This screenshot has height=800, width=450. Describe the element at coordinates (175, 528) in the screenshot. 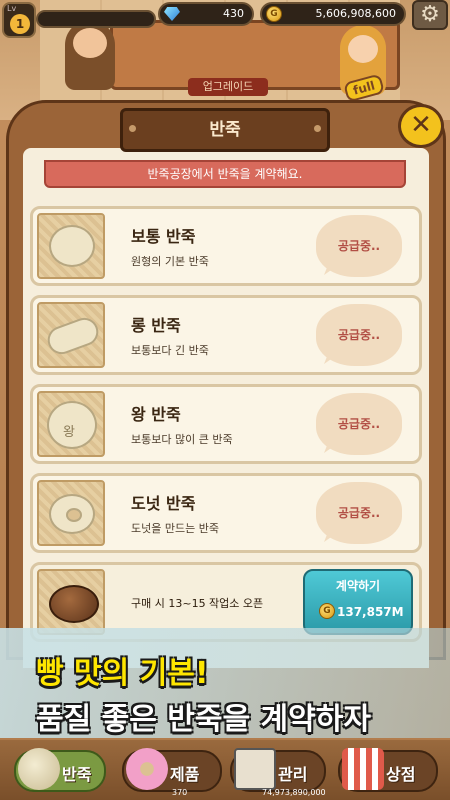

I see `item-desc: 도넛을 만드는 반죽` at that location.